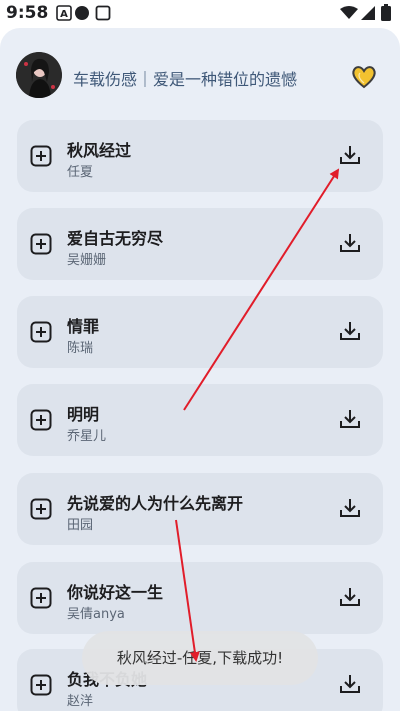  I want to click on song-artist: 吴姗姗, so click(87, 260).